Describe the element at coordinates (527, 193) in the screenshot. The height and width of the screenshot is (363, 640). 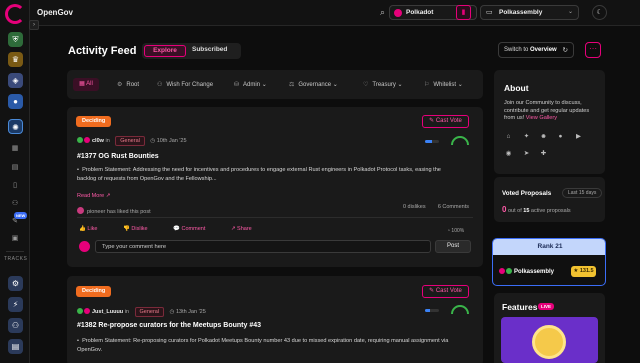
I see `voted-title: Voted Proposals` at that location.